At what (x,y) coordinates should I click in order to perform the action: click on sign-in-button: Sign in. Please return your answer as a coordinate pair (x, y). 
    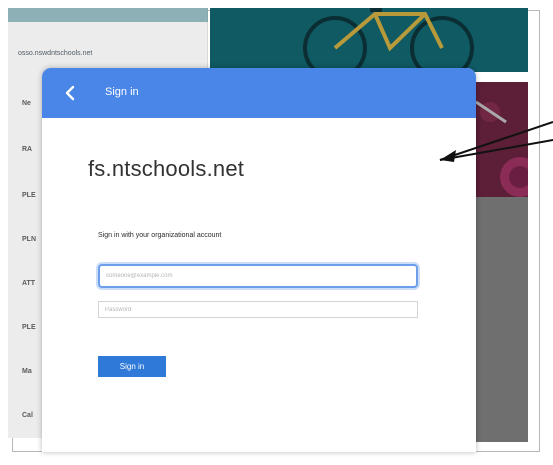
    Looking at the image, I should click on (132, 366).